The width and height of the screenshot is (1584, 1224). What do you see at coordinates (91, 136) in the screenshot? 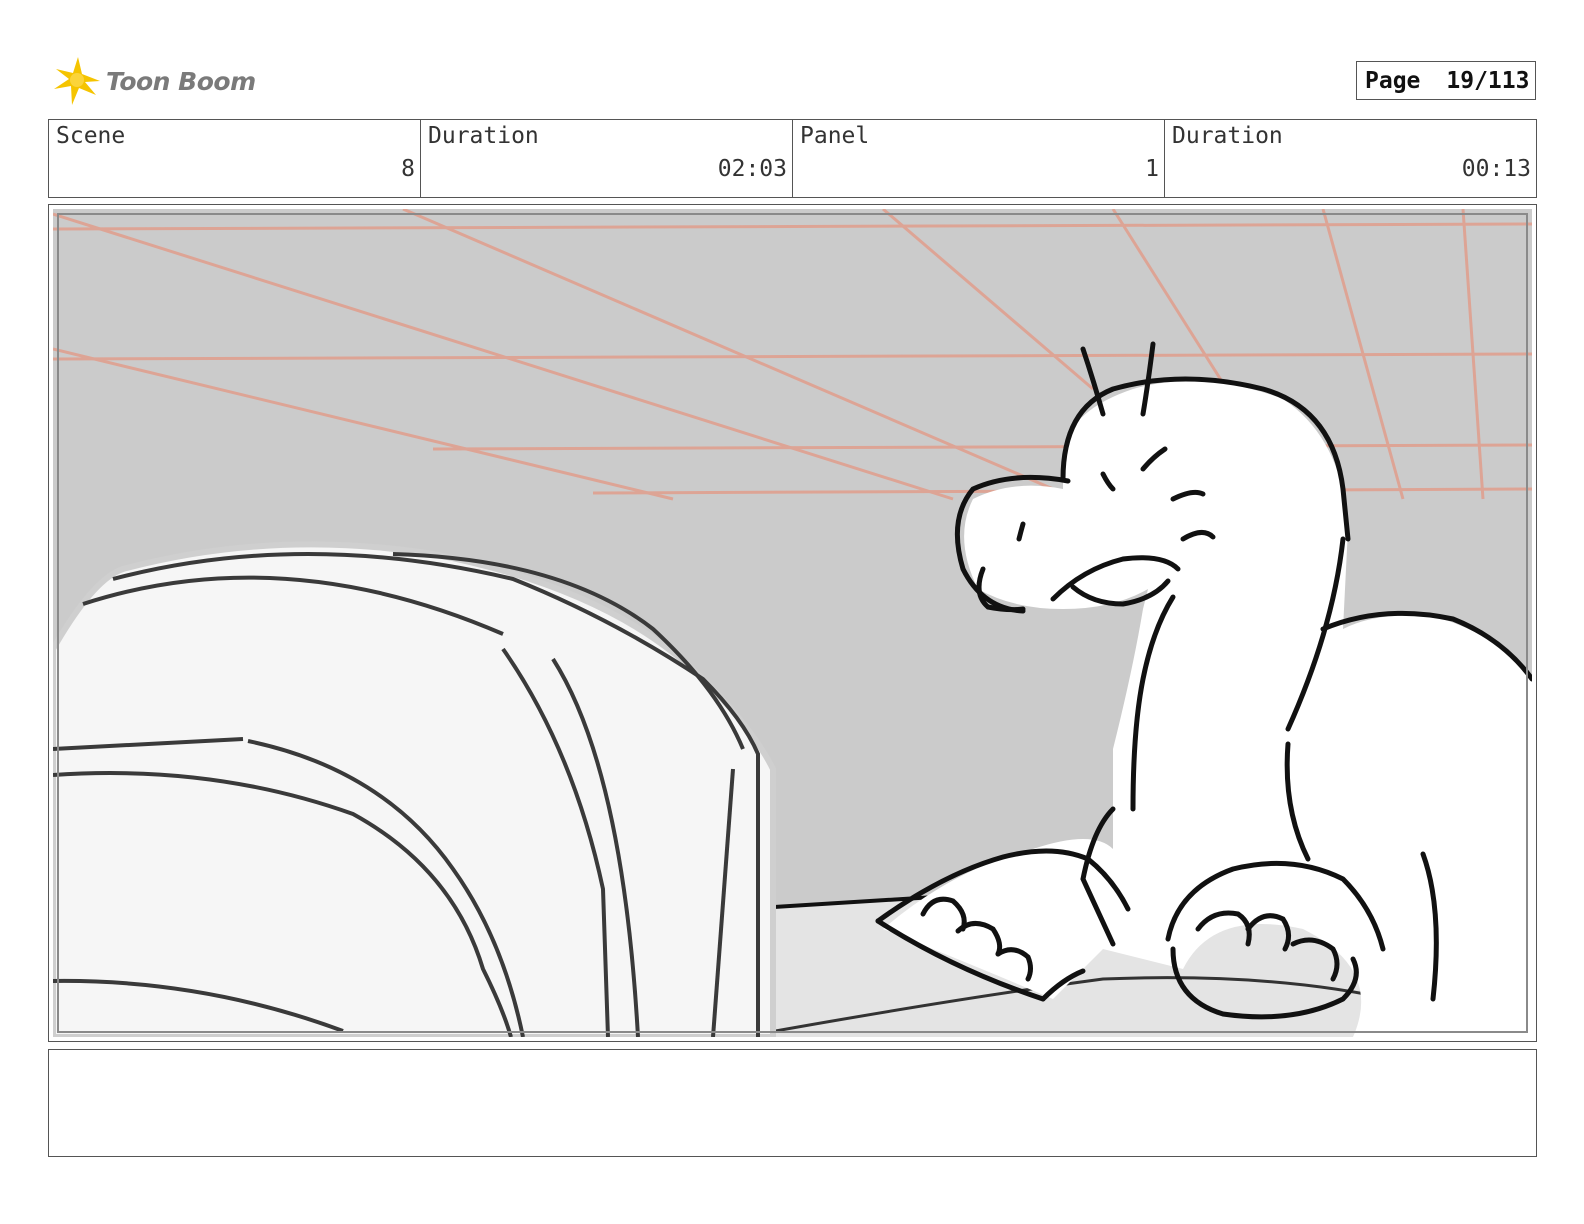
I see `scene-label: Scene` at bounding box center [91, 136].